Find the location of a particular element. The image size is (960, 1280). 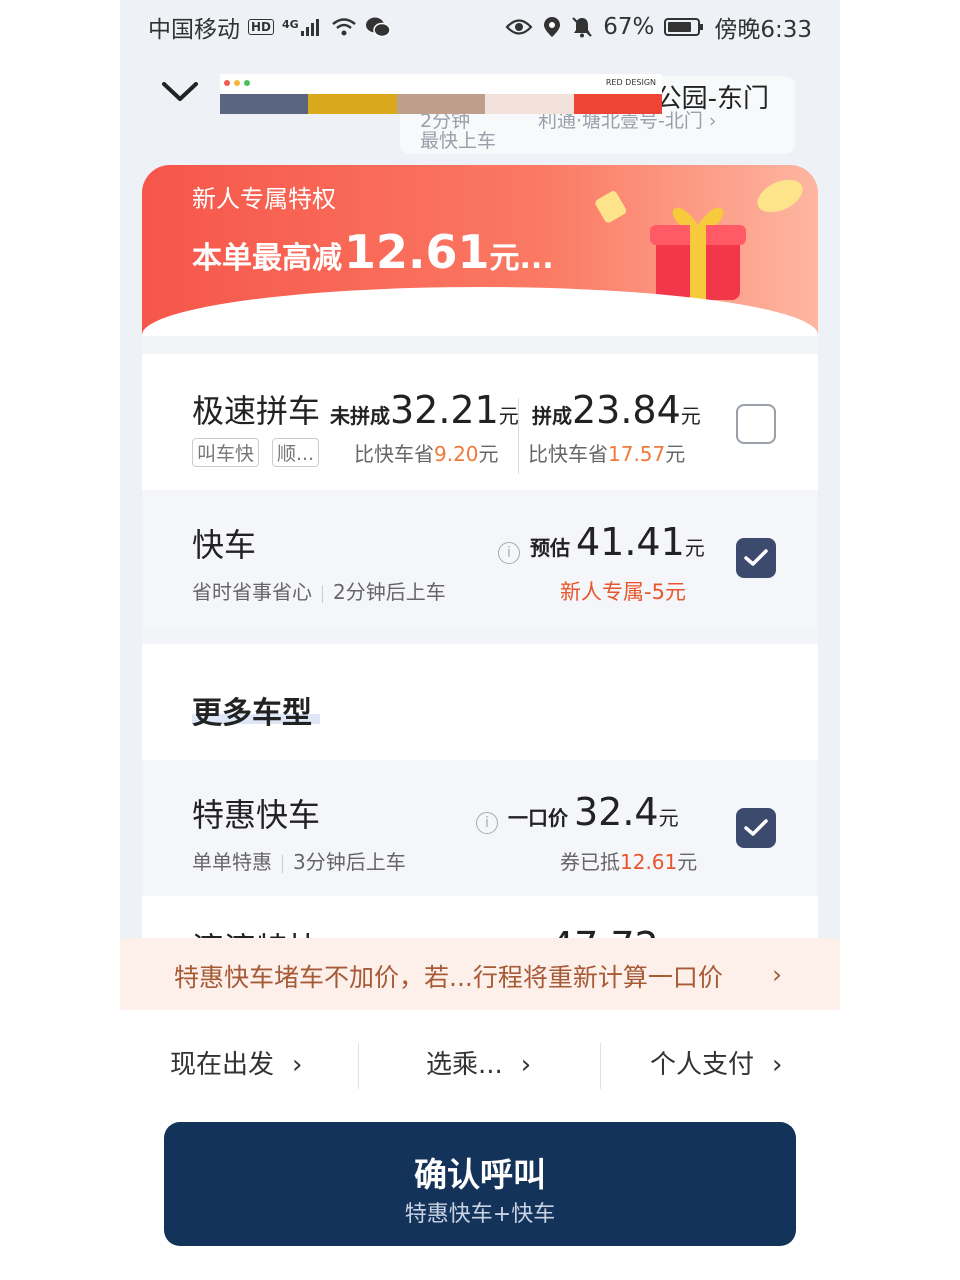

collapse-chevron-icon is located at coordinates (180, 92).